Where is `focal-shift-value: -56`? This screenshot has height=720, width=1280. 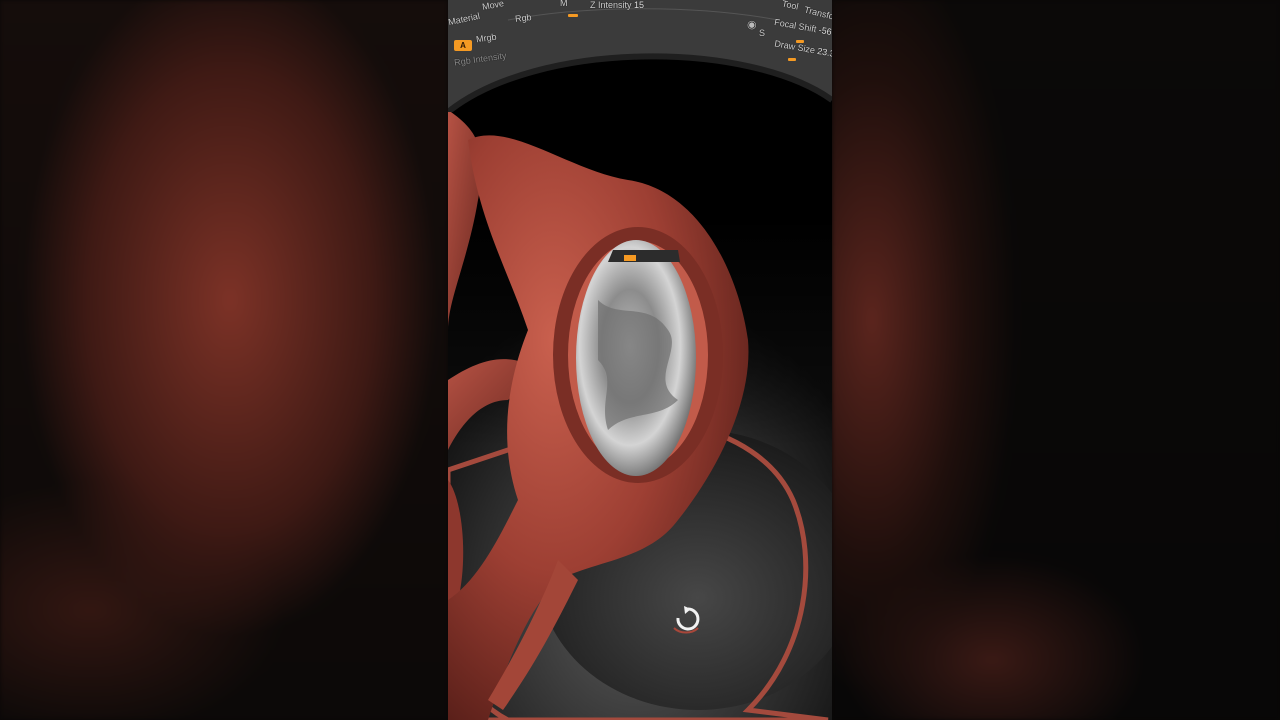 focal-shift-value: -56 is located at coordinates (824, 30).